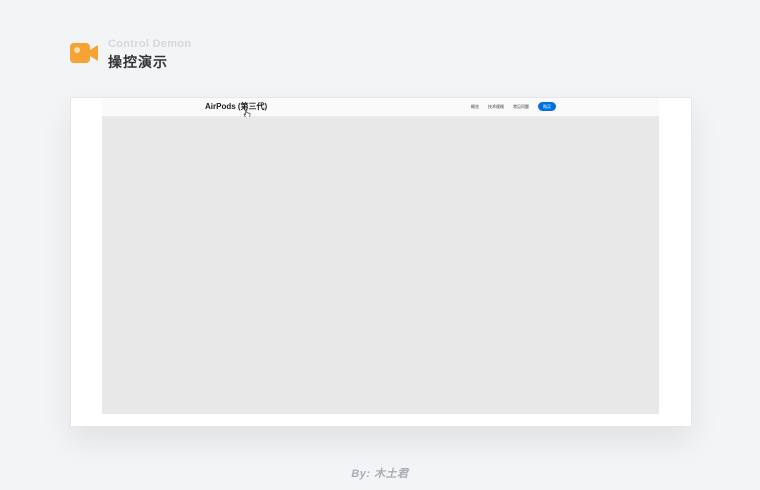  Describe the element at coordinates (496, 107) in the screenshot. I see `nav-link-specs: 技术规格` at that location.